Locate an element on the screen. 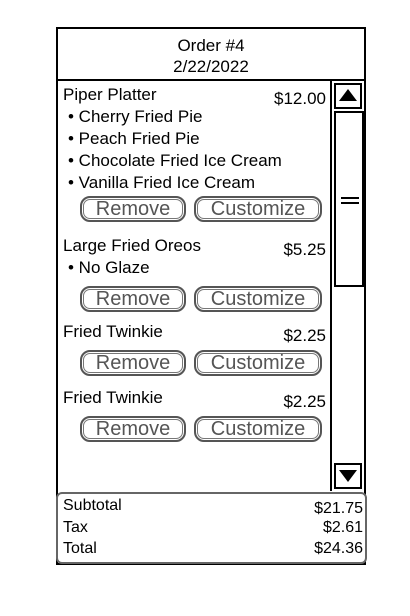 This screenshot has width=410, height=616. scrollbar is located at coordinates (348, 286).